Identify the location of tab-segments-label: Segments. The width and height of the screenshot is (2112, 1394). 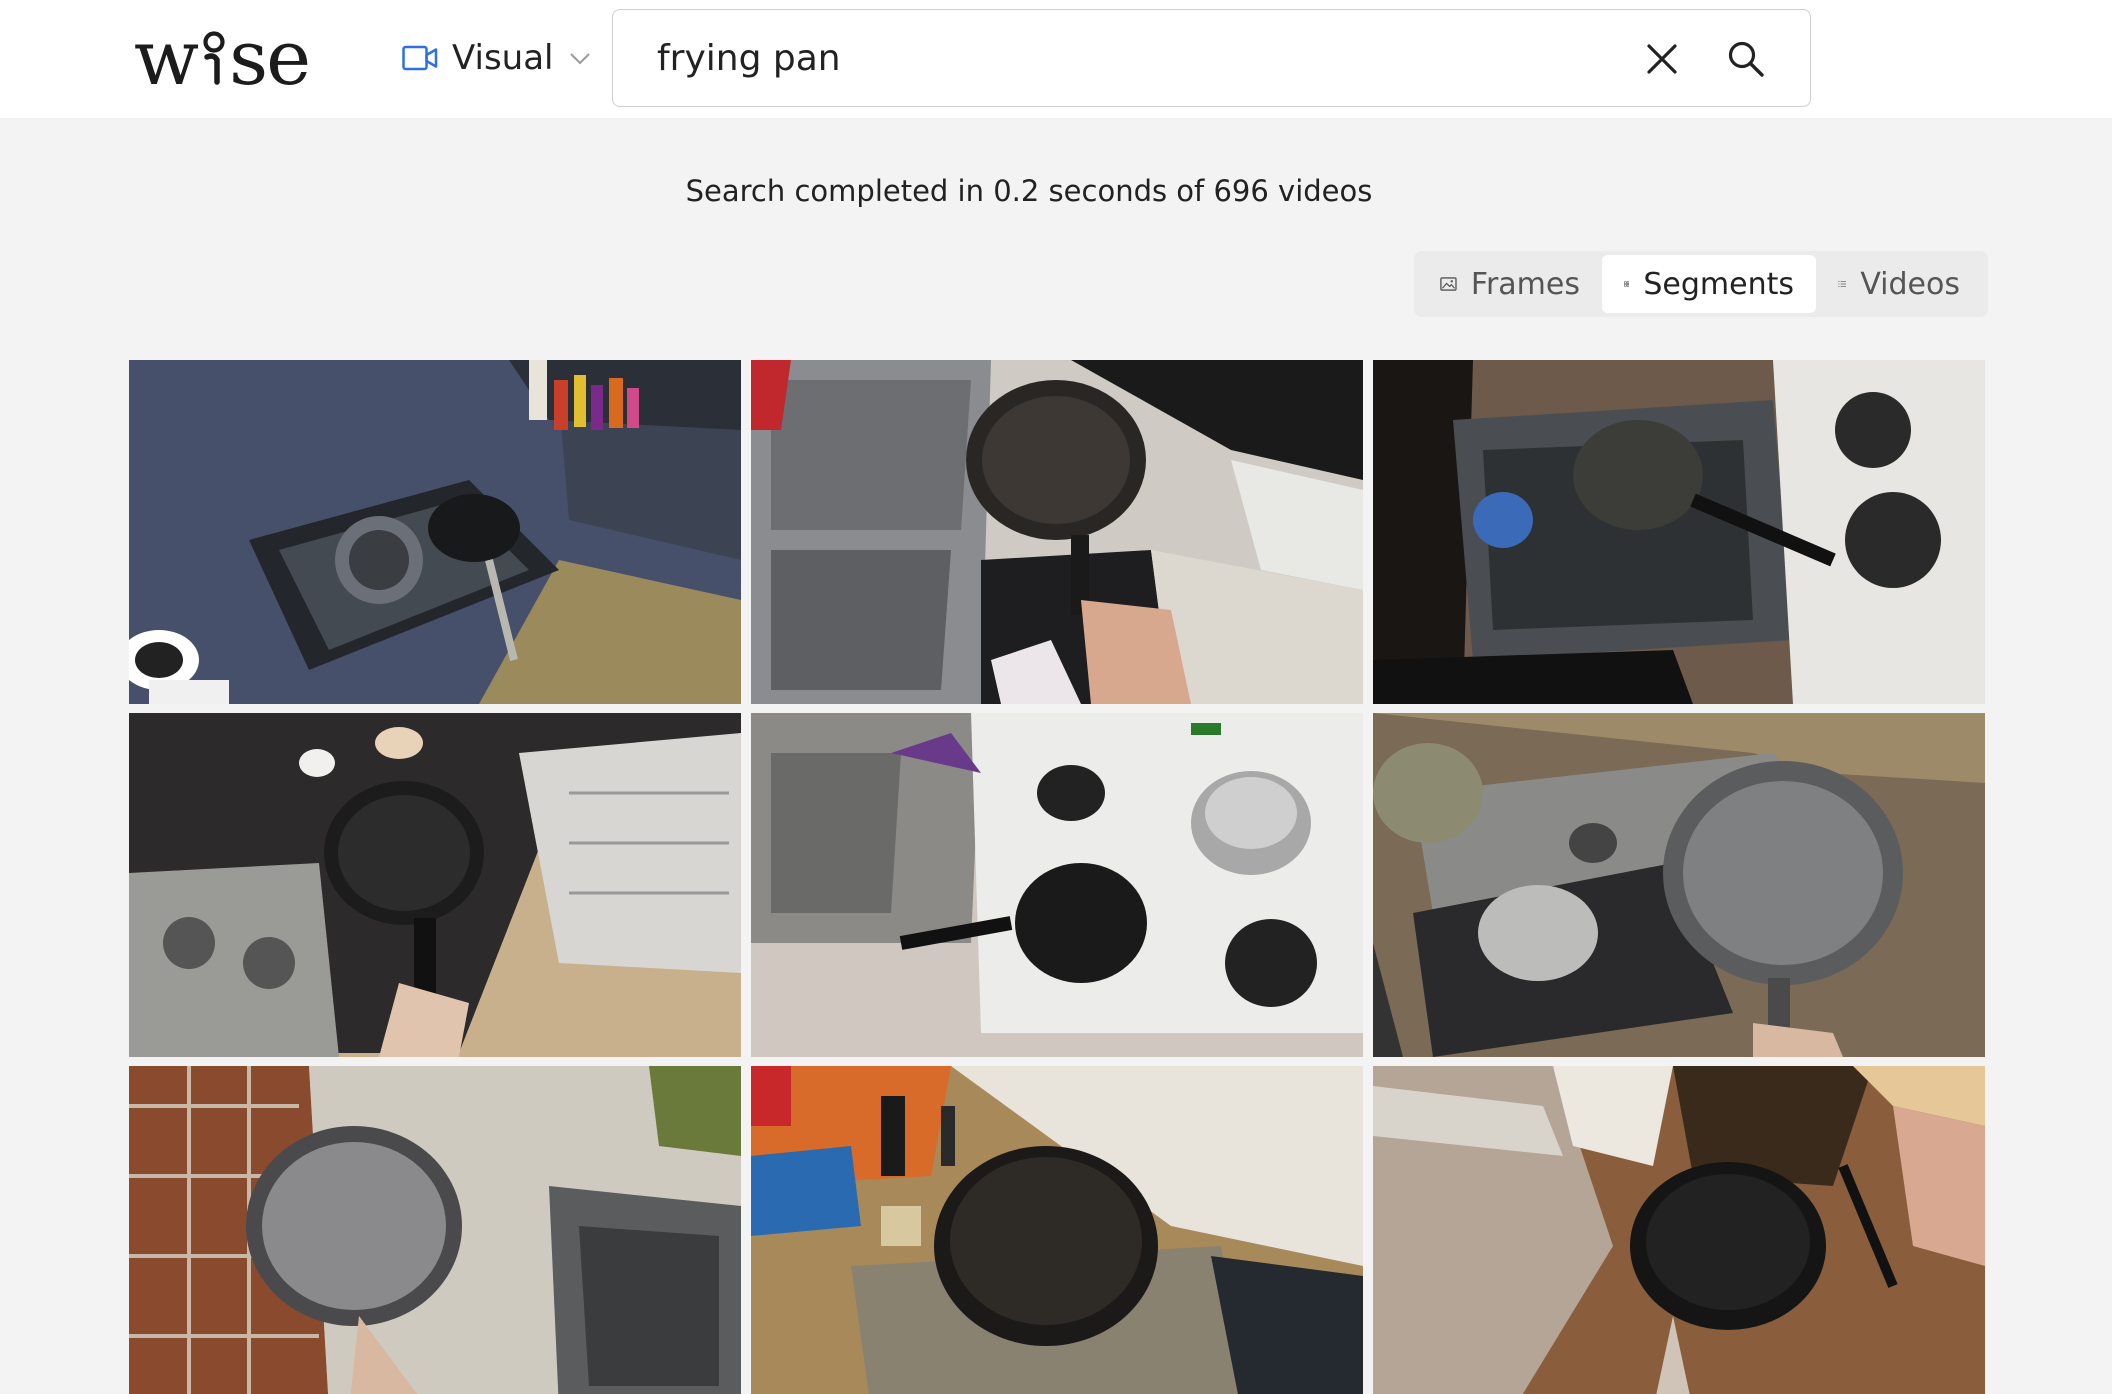
(1718, 284).